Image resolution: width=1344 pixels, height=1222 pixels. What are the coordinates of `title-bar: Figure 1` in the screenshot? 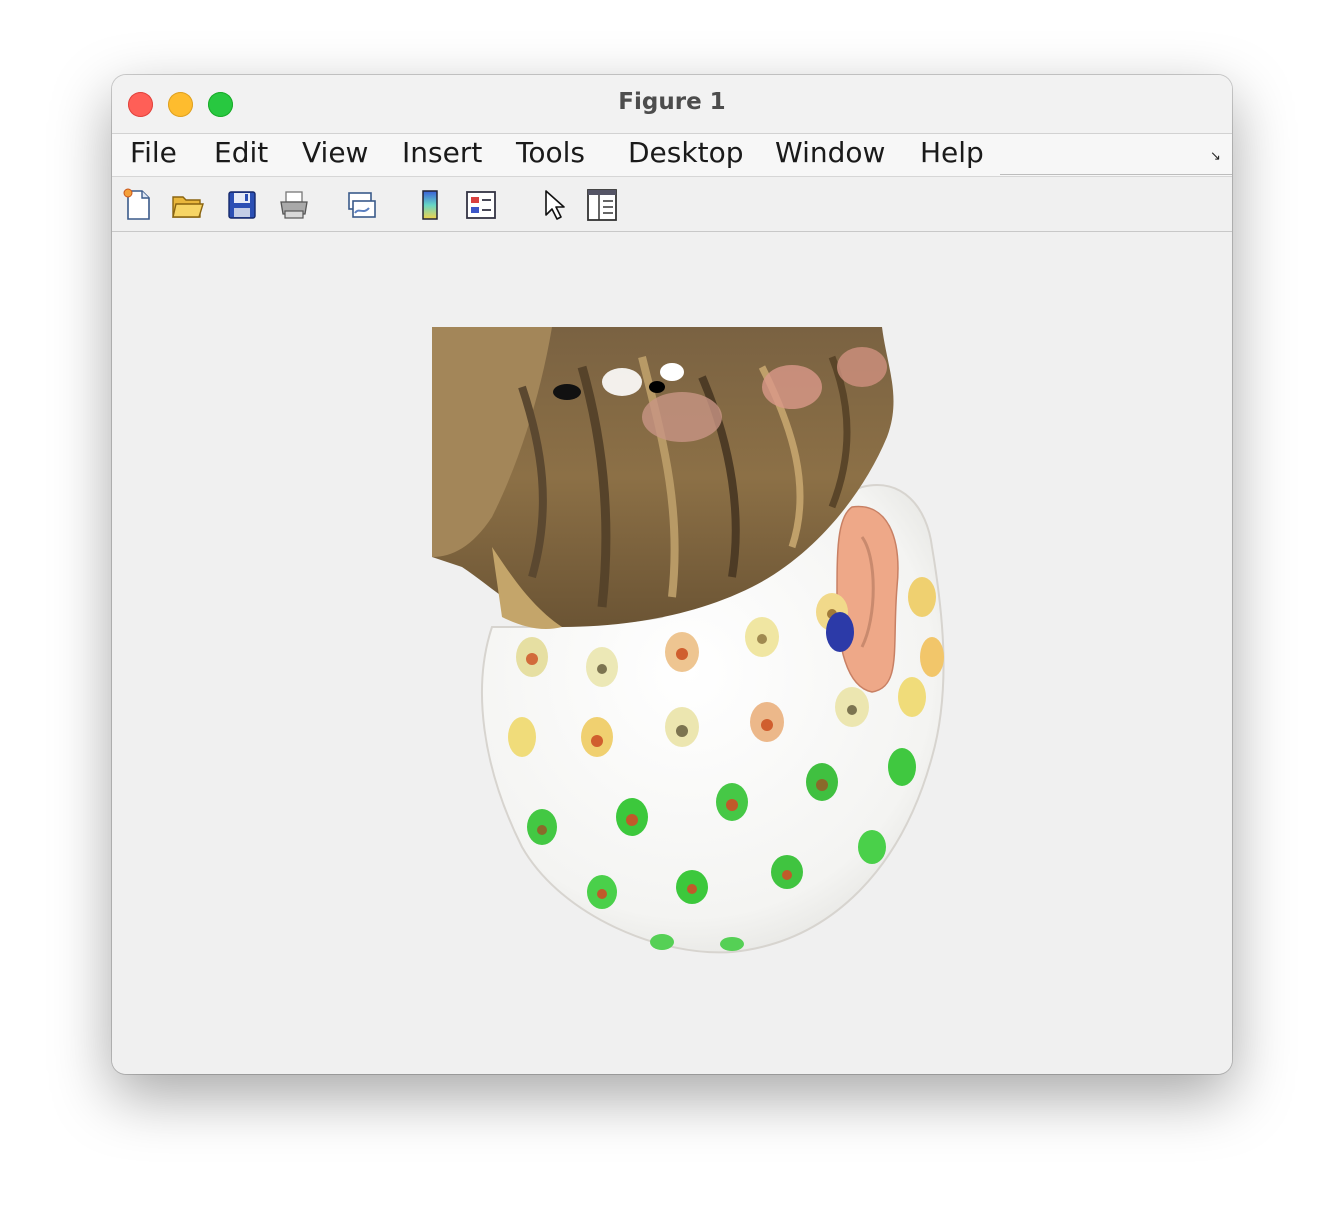 It's located at (672, 104).